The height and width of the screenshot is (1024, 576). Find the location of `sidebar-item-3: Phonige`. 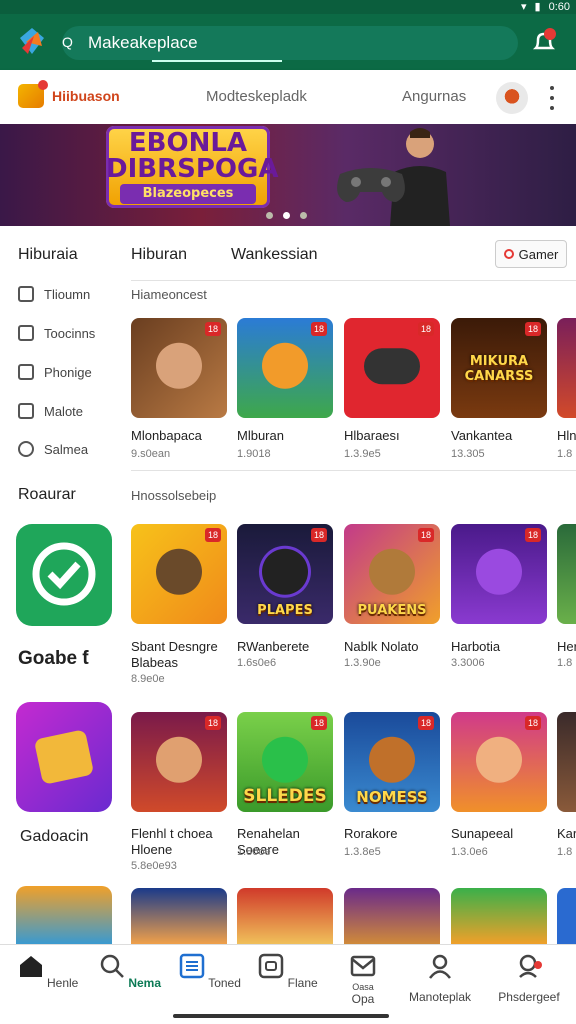

sidebar-item-3: Phonige is located at coordinates (55, 372).